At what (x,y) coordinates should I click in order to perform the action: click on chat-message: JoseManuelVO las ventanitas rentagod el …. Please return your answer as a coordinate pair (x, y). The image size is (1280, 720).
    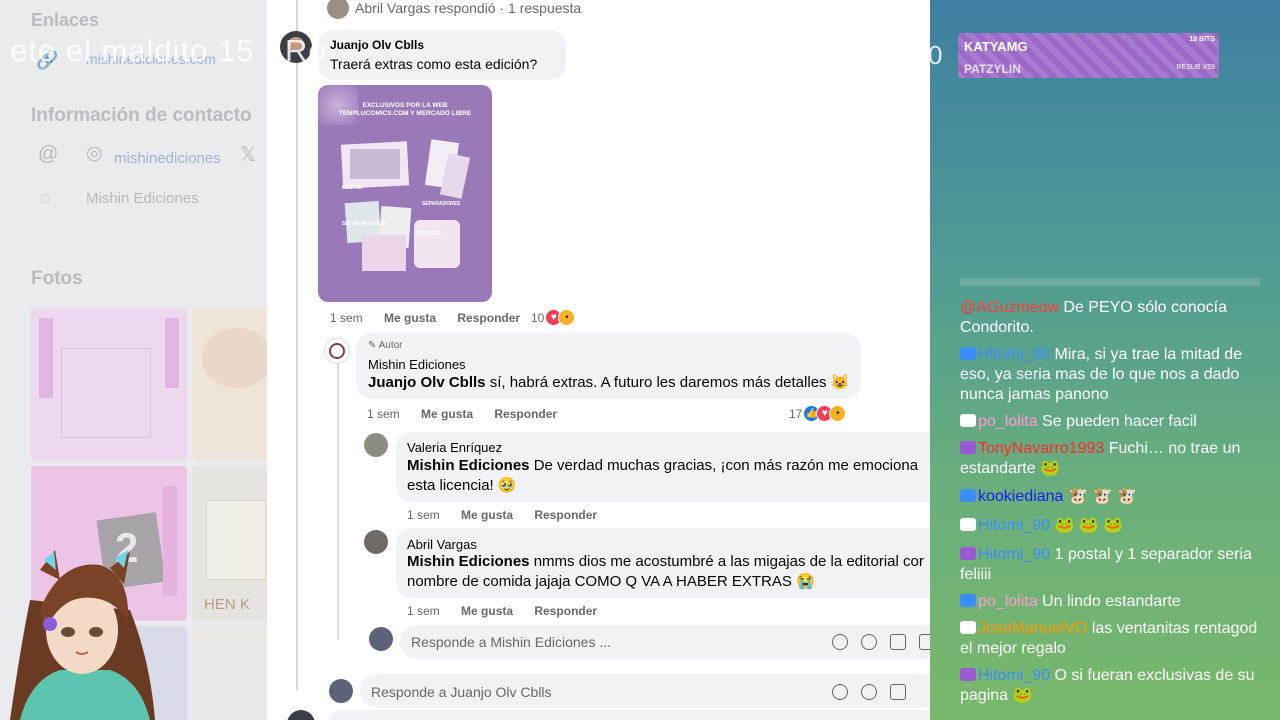
    Looking at the image, I should click on (1116, 639).